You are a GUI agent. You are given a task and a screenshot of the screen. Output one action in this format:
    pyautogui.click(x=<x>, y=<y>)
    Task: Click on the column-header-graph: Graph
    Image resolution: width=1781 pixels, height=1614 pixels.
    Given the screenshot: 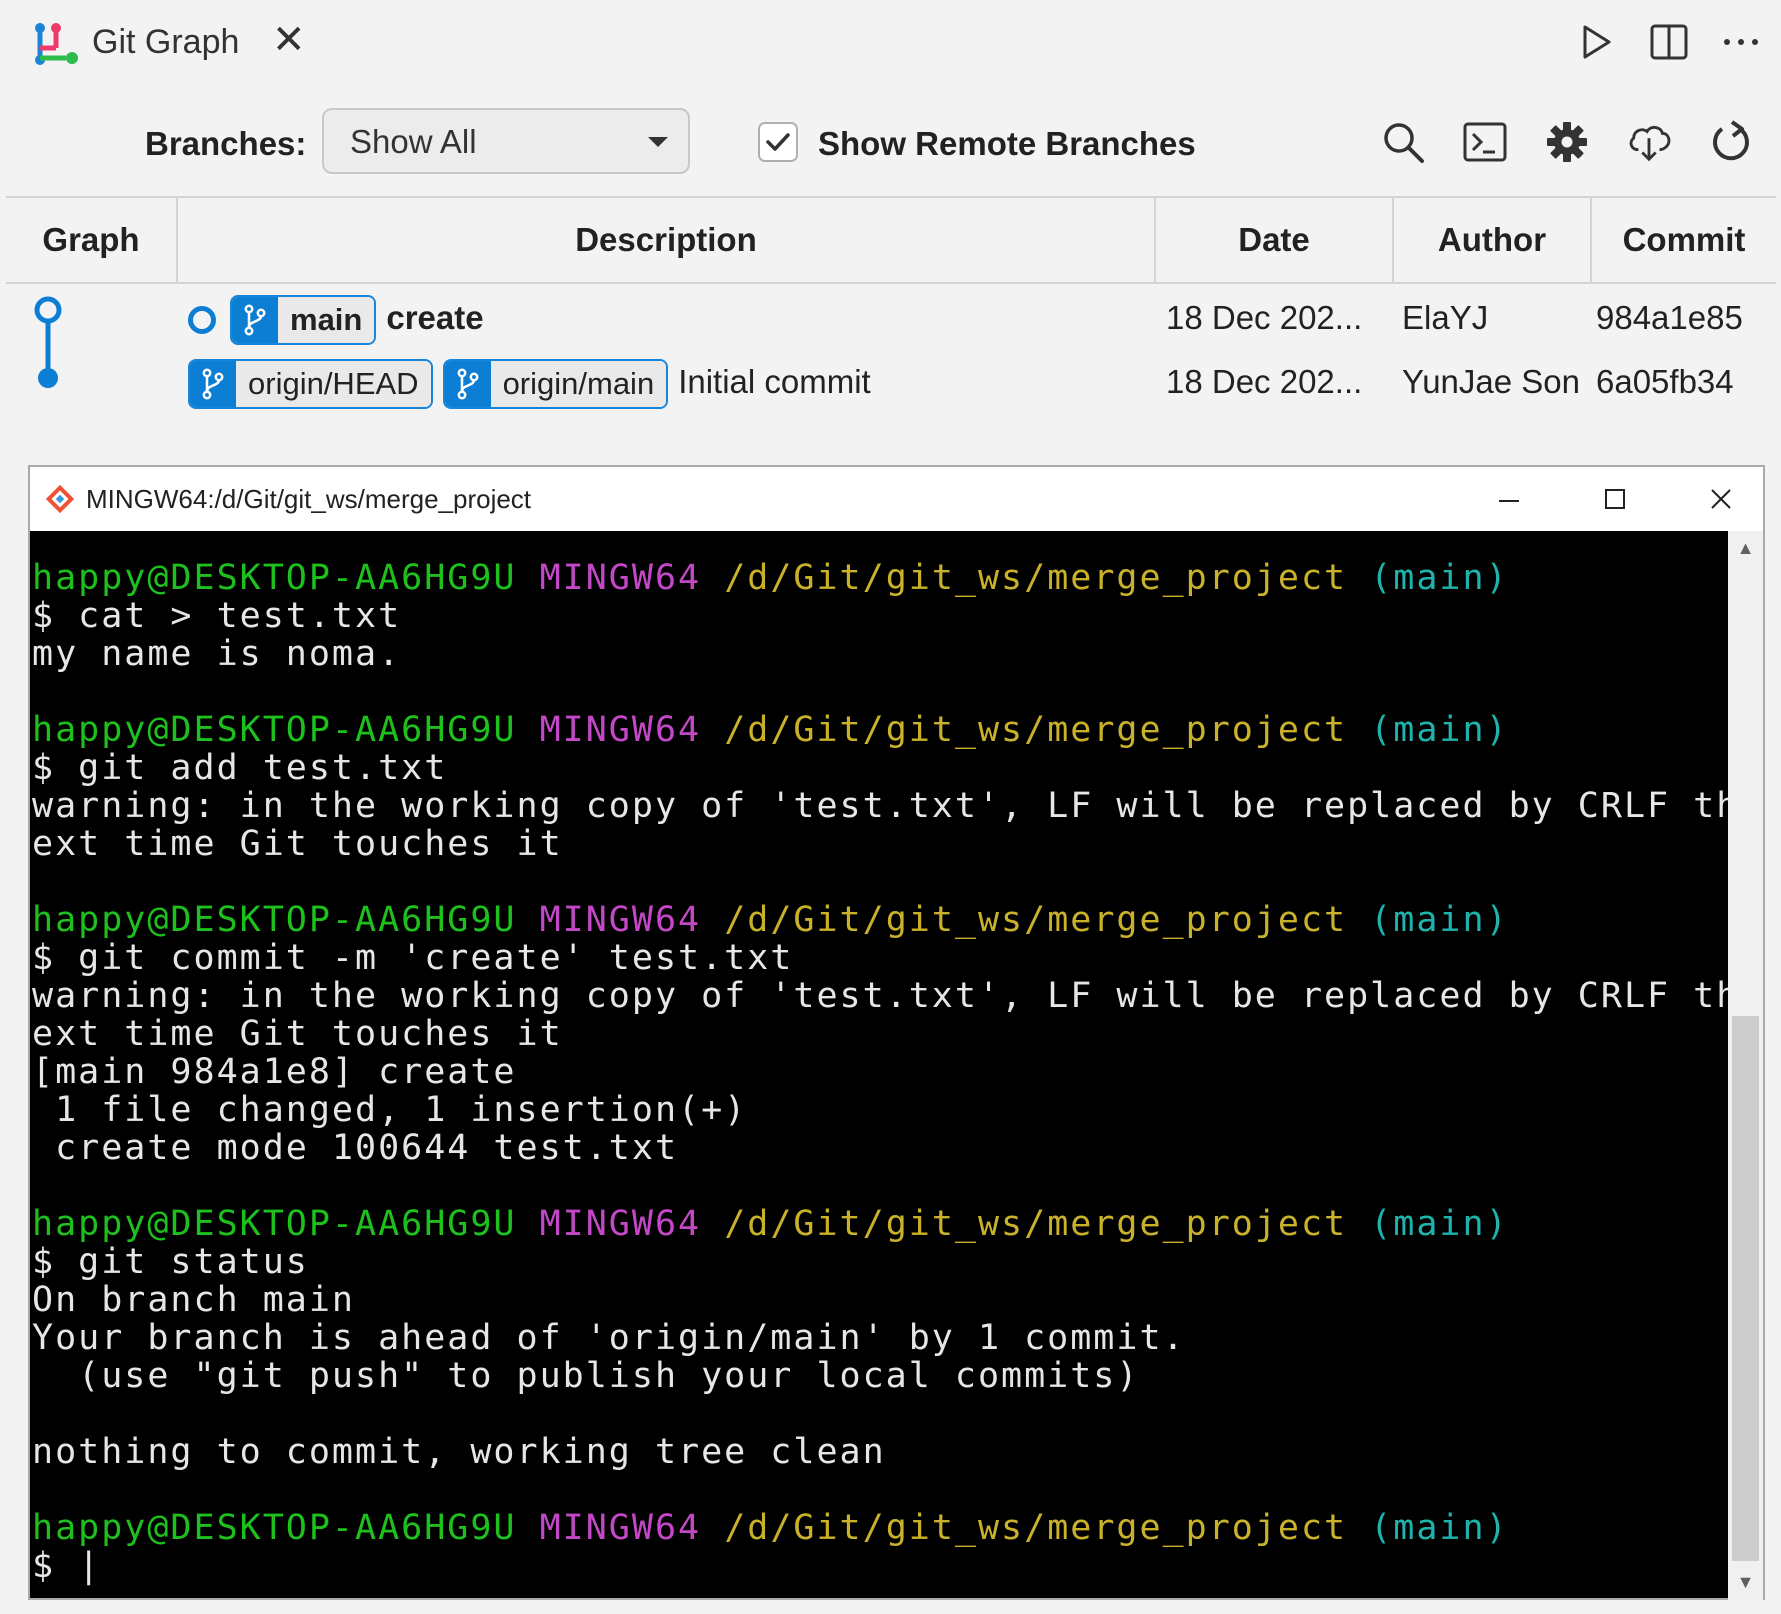 What is the action you would take?
    pyautogui.click(x=91, y=240)
    